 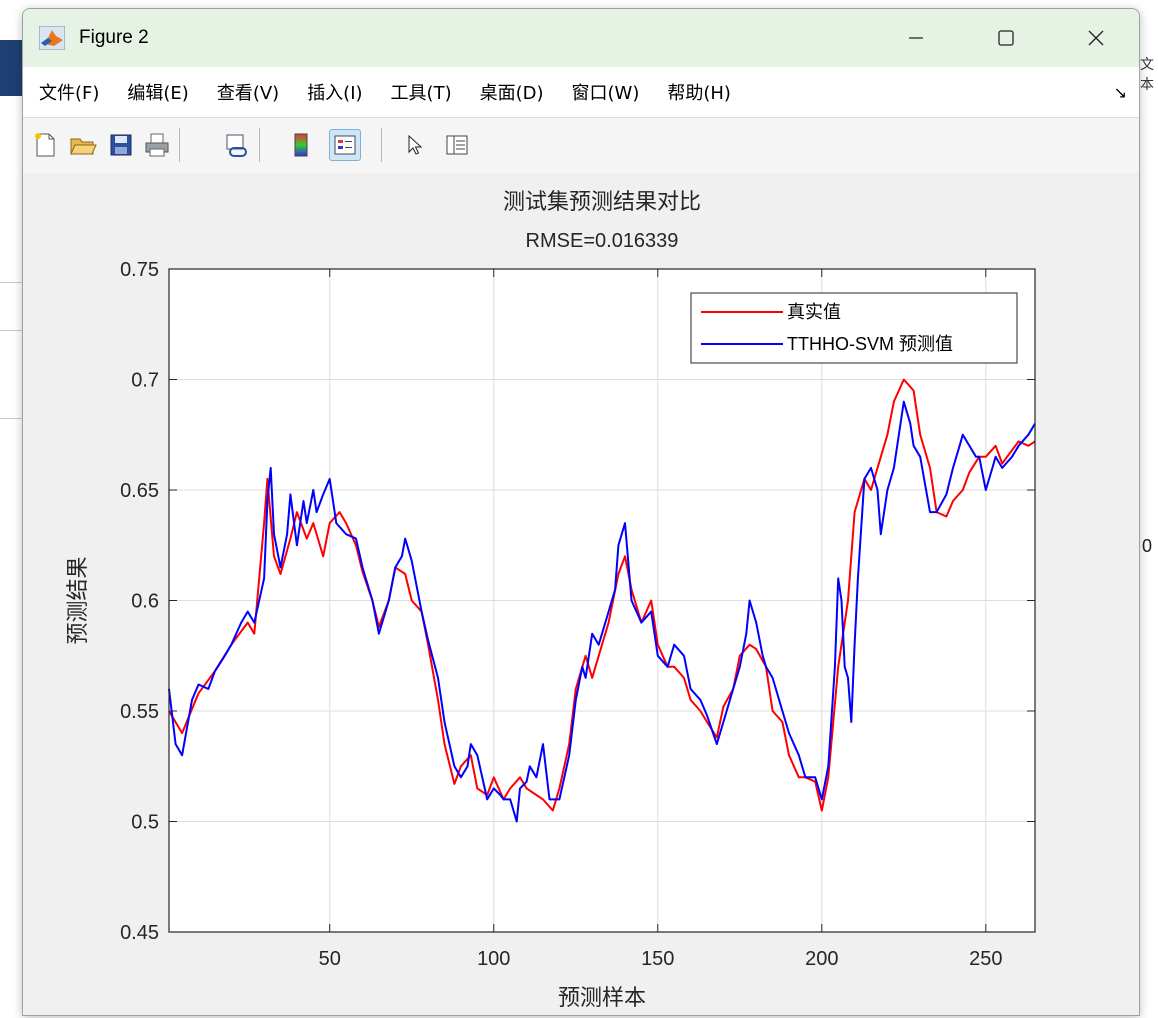 What do you see at coordinates (602, 202) in the screenshot?
I see `chart-title: 测试集预测结果对比` at bounding box center [602, 202].